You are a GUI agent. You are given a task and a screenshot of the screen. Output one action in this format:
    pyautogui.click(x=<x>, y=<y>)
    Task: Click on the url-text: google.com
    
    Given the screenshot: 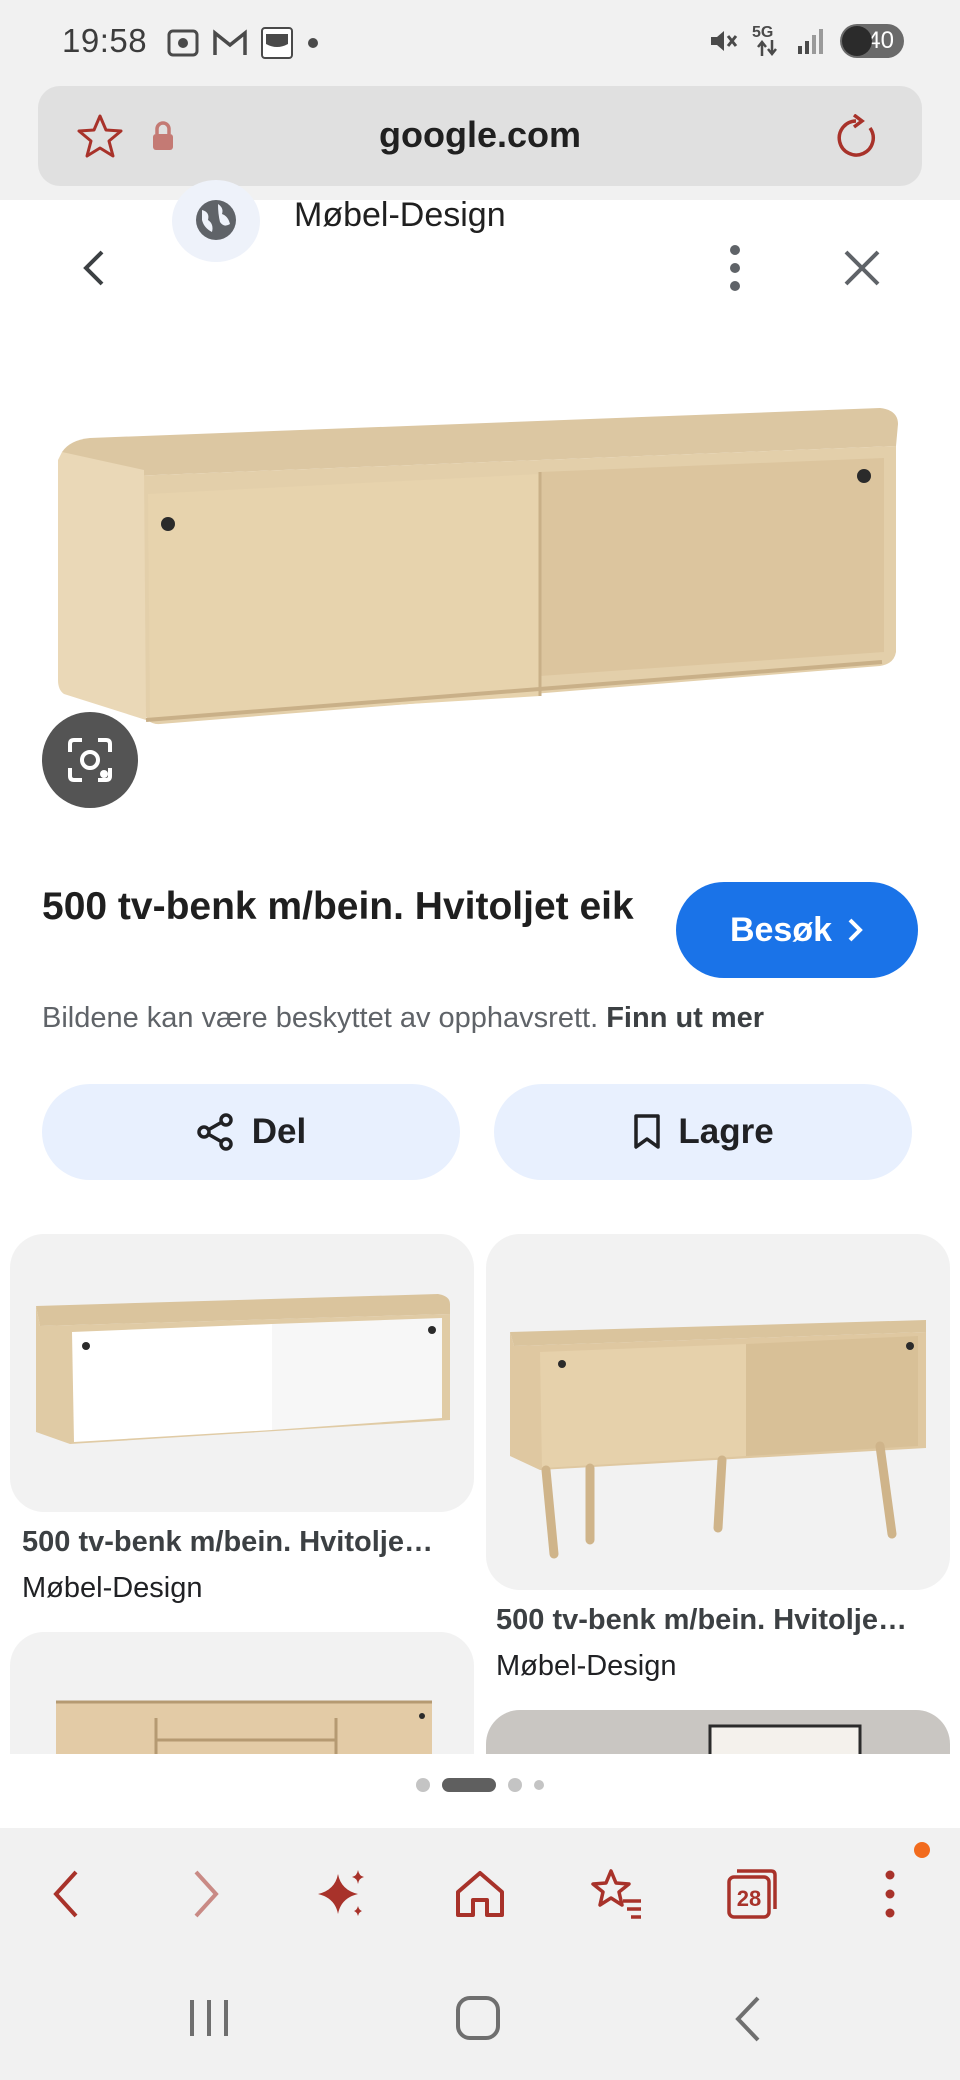 What is the action you would take?
    pyautogui.click(x=480, y=135)
    